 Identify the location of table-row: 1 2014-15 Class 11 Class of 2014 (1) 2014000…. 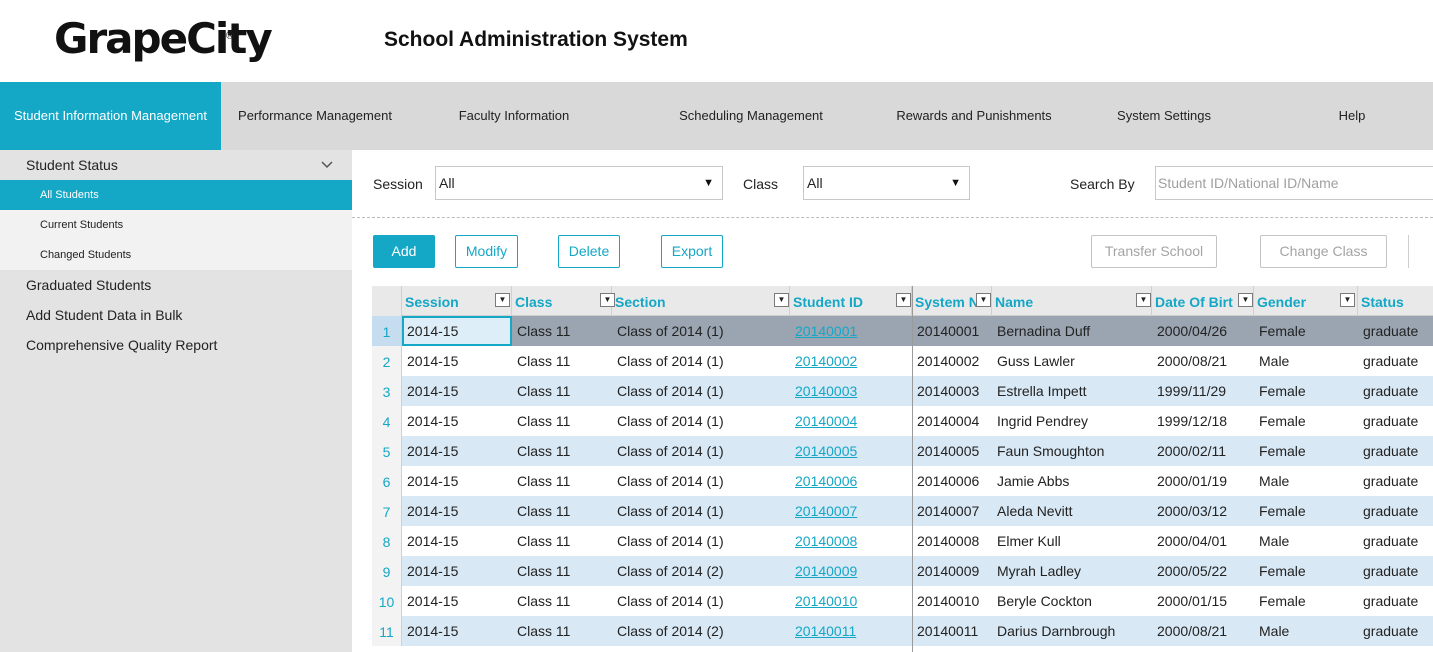
(902, 331).